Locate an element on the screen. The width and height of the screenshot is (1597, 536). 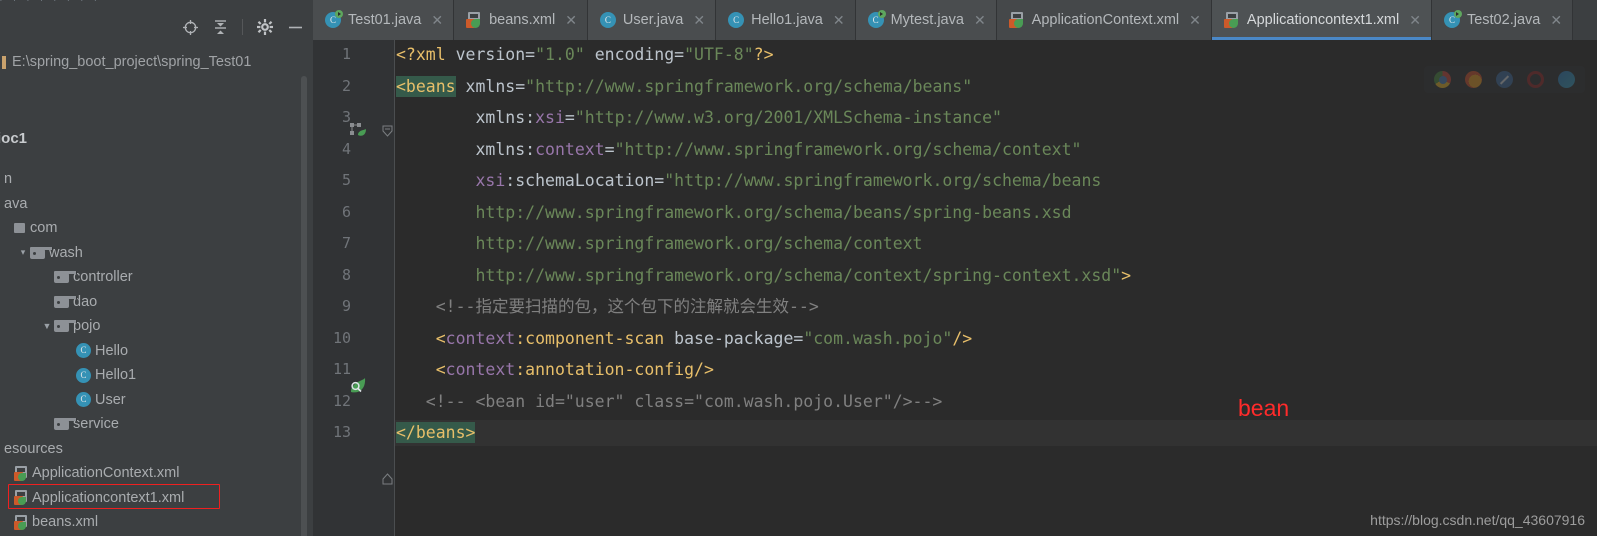
tree-node-label: Hello1 is located at coordinates (116, 375).